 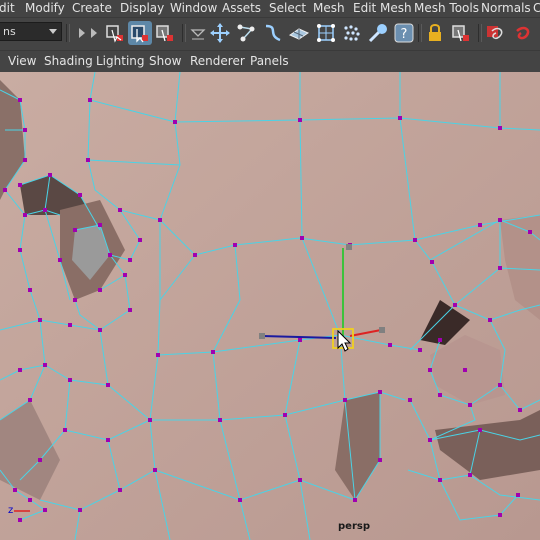 What do you see at coordinates (68, 61) in the screenshot?
I see `panel-menu-shading: Shading` at bounding box center [68, 61].